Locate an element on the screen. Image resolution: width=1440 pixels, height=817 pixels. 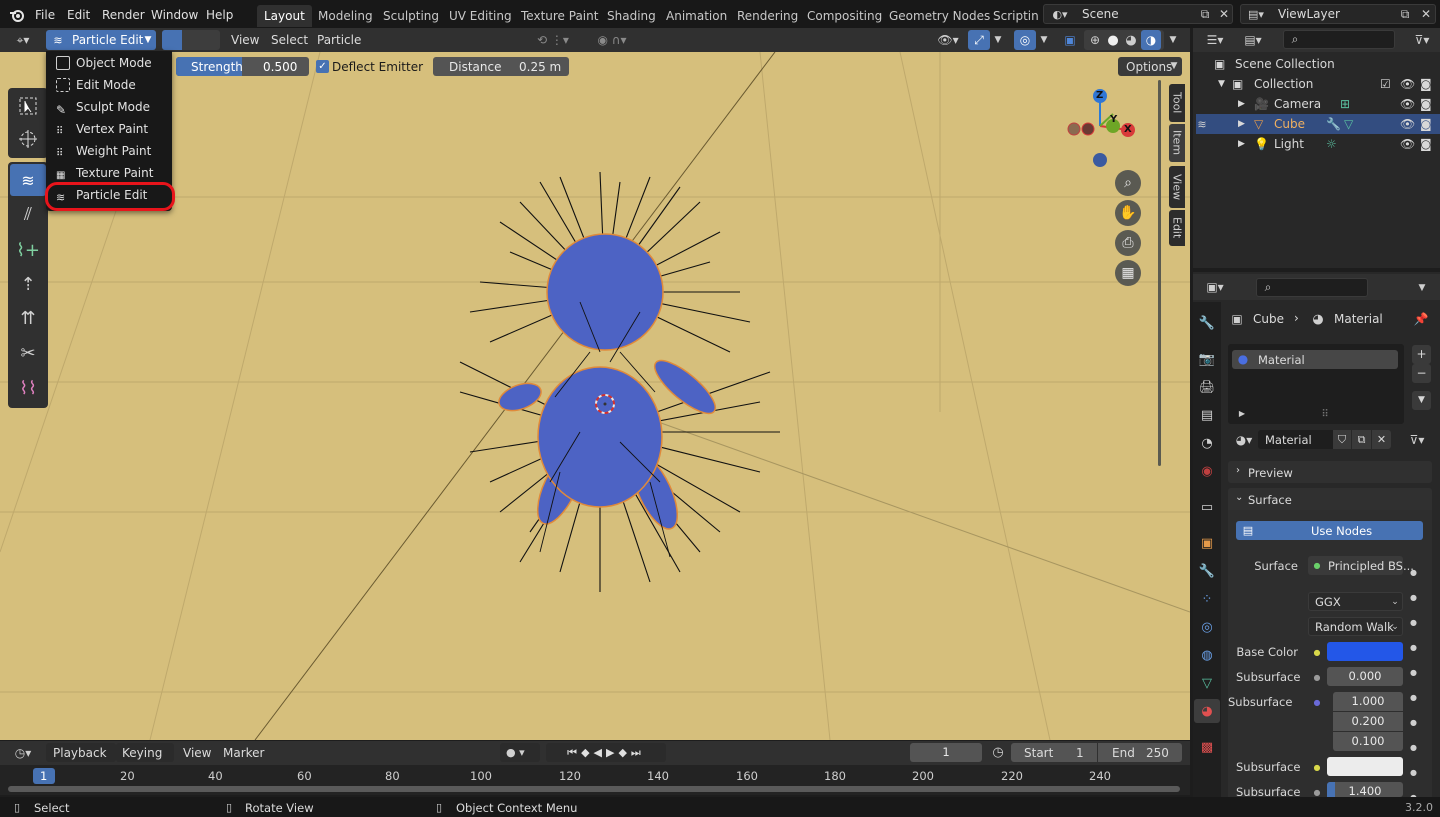
physics-tab-icon: ◎ is located at coordinates (1207, 627).